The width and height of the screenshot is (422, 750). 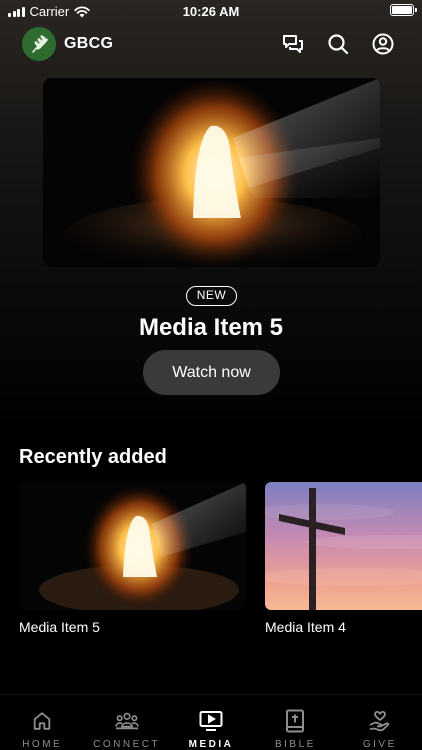 What do you see at coordinates (403, 10) in the screenshot?
I see `battery-icon` at bounding box center [403, 10].